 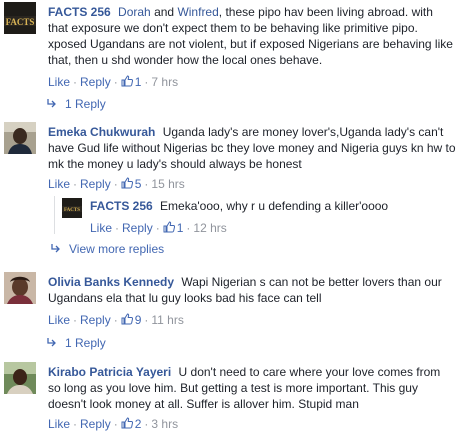 What do you see at coordinates (164, 82) in the screenshot?
I see `timestamp: 7 hrs` at bounding box center [164, 82].